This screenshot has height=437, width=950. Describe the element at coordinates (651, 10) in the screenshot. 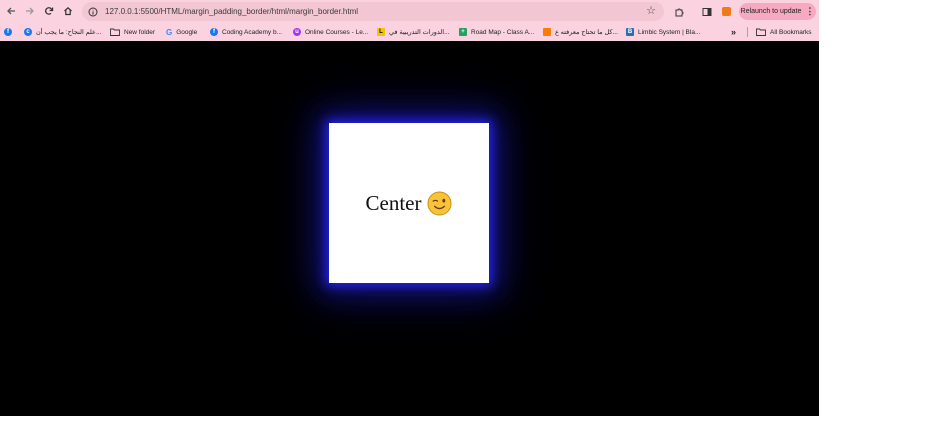

I see `bookmark-star-icon: ☆` at that location.